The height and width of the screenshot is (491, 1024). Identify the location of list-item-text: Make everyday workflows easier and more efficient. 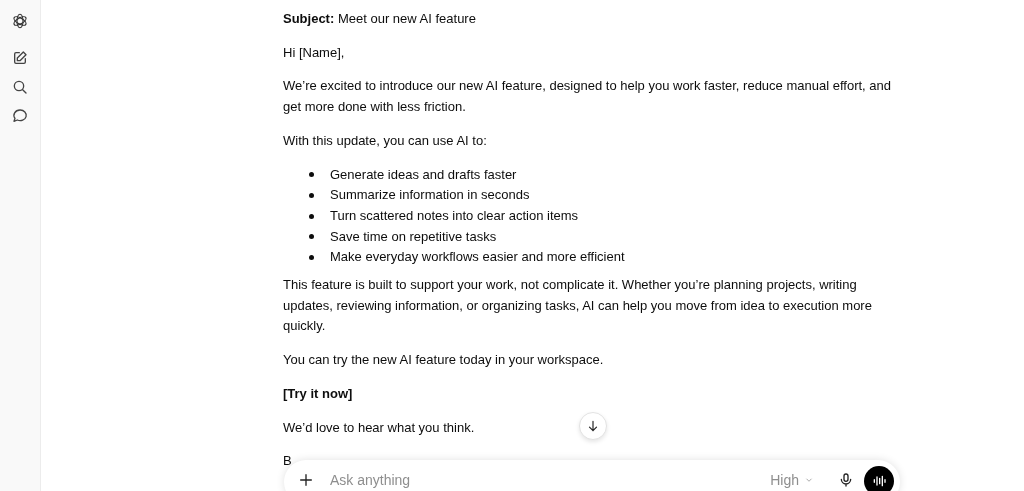
(477, 257).